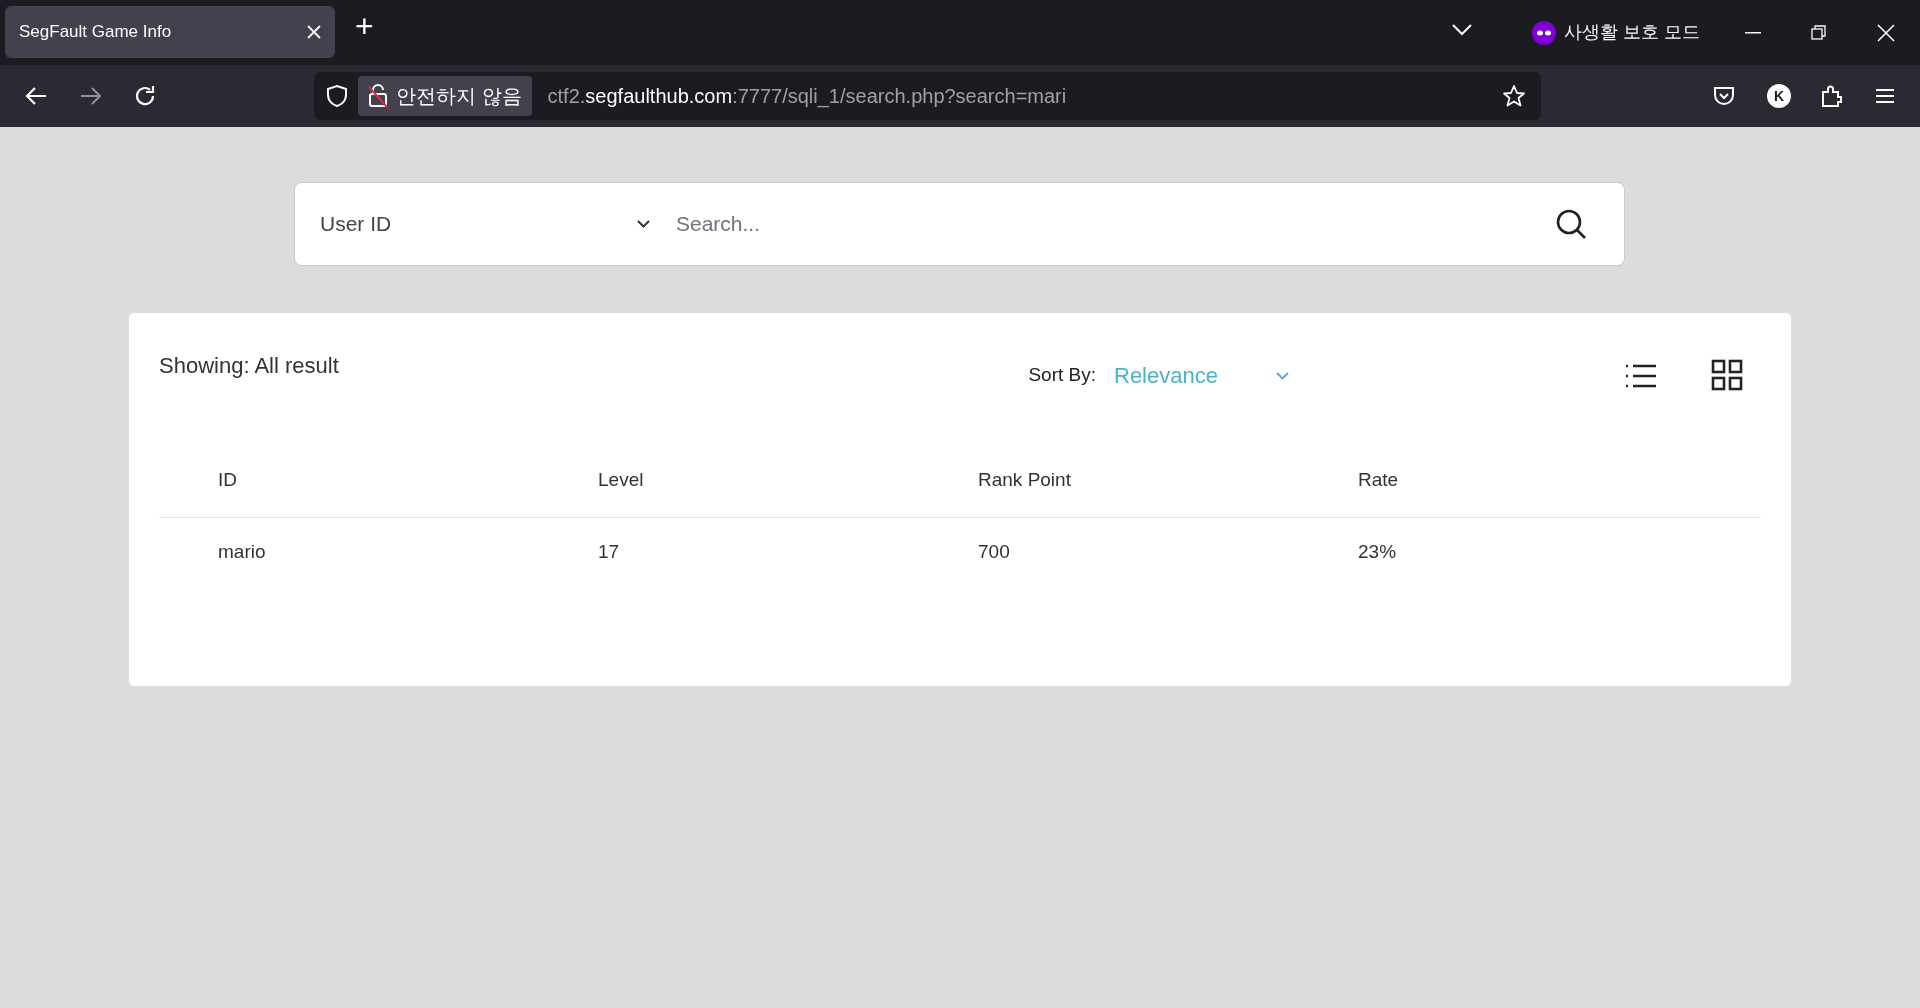 The width and height of the screenshot is (1920, 1008). What do you see at coordinates (729, 457) in the screenshot?
I see `column-header: Level` at bounding box center [729, 457].